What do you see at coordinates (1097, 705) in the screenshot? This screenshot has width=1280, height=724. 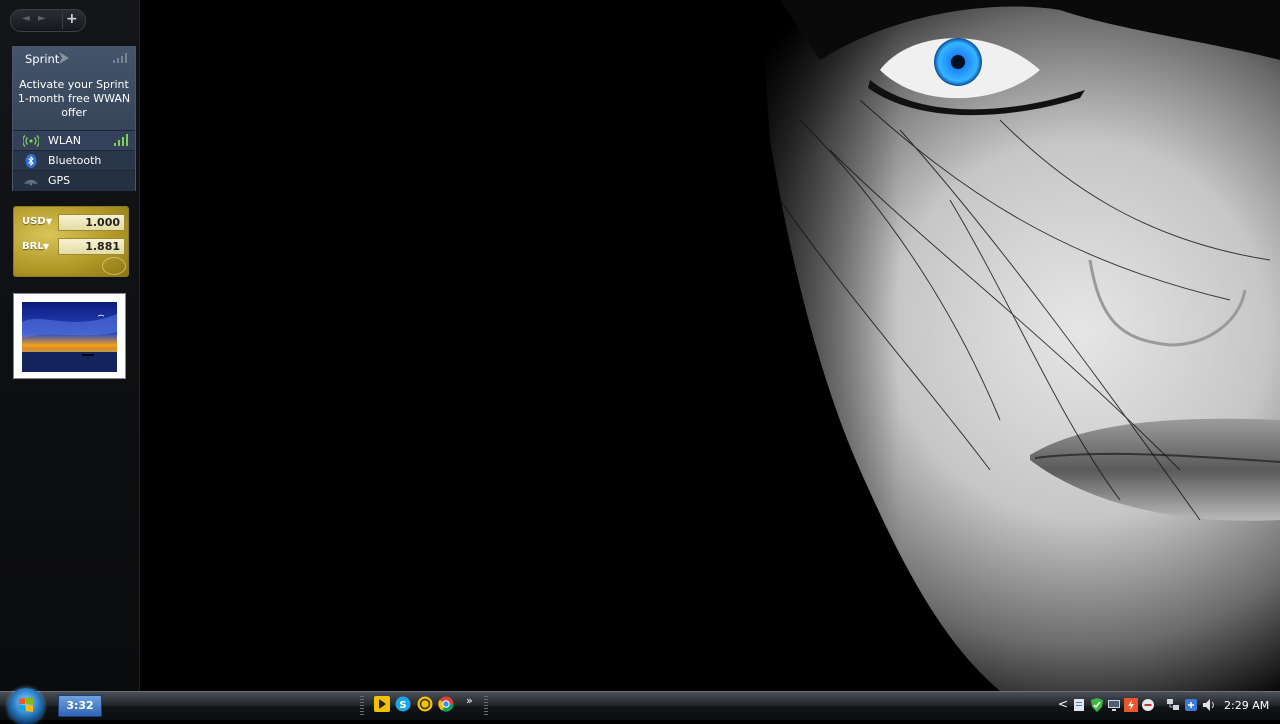 I see `shield-icon` at bounding box center [1097, 705].